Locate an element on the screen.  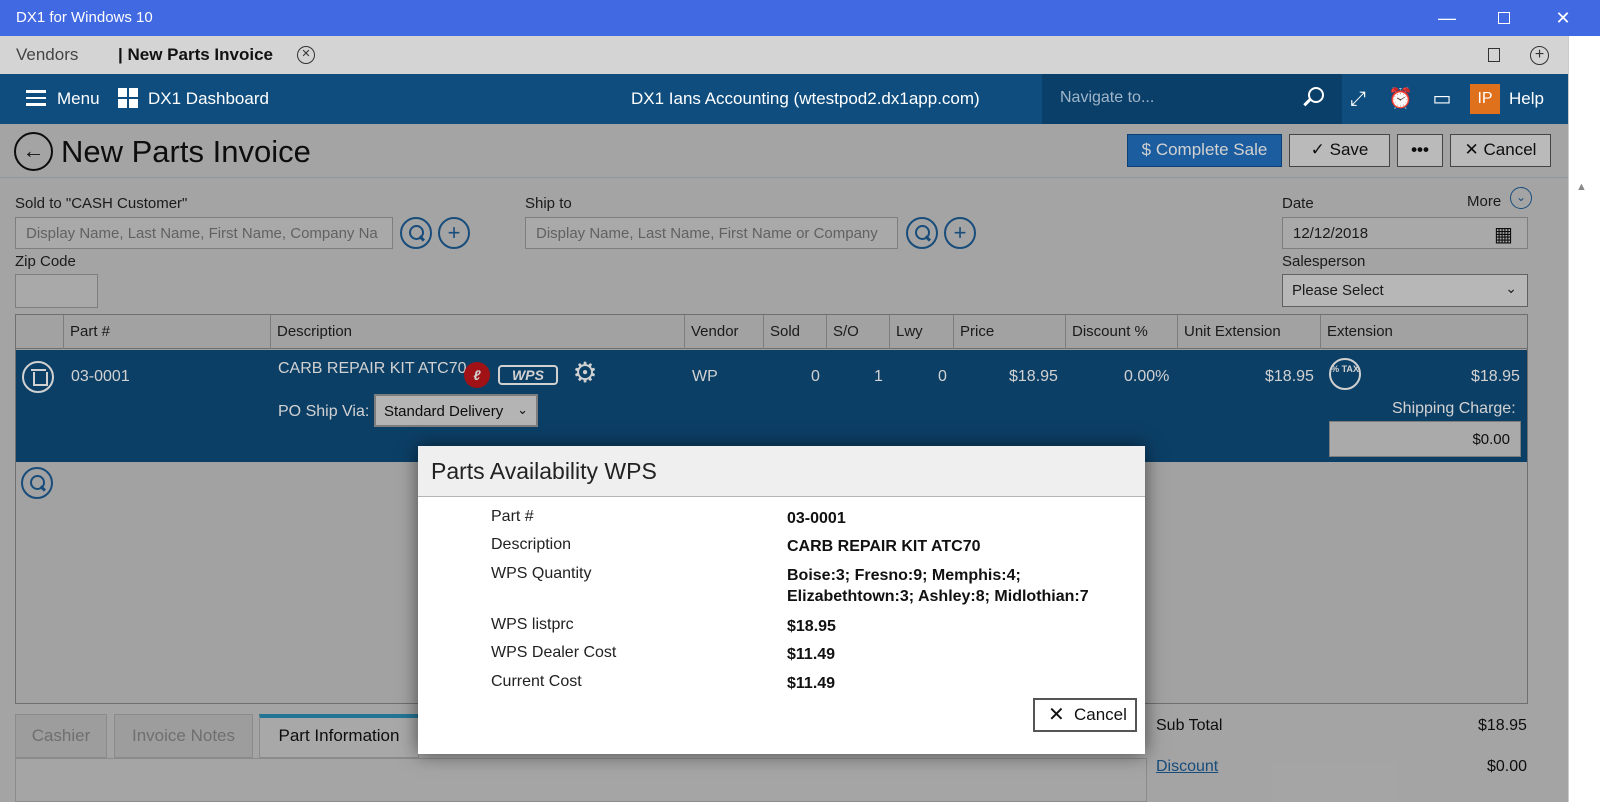
help-link: Help is located at coordinates (1526, 99).